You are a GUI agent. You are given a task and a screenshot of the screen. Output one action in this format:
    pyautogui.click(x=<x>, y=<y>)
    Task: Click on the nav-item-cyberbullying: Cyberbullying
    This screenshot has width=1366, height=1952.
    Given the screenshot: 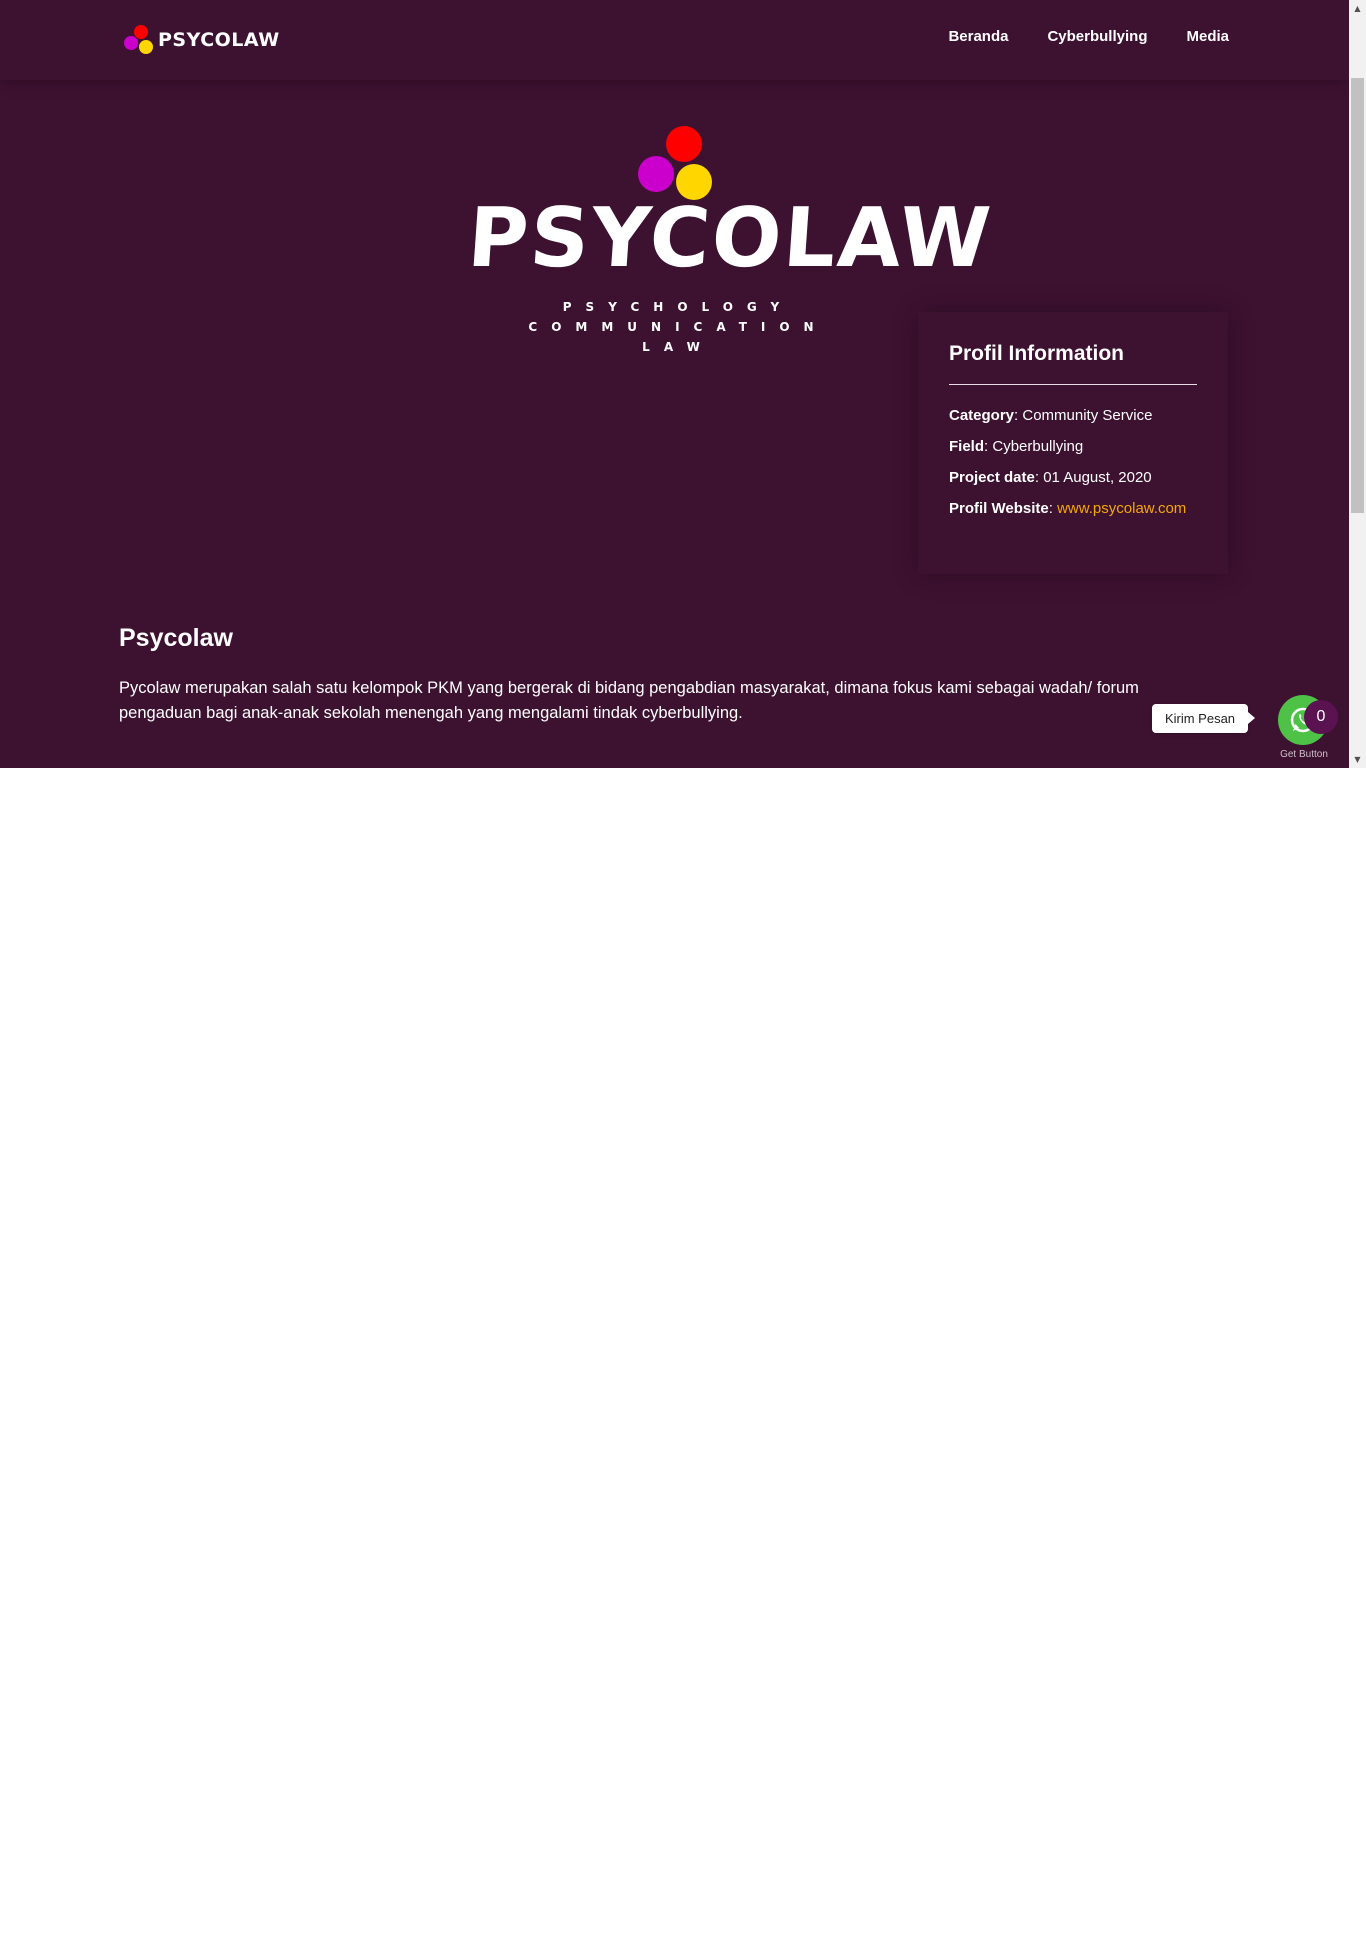 What is the action you would take?
    pyautogui.click(x=1097, y=36)
    